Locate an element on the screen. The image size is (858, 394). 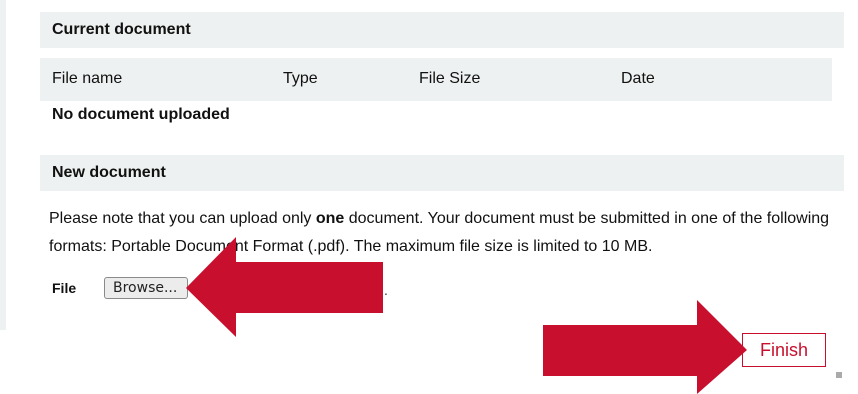
no-document-message: No document uploaded is located at coordinates (141, 114).